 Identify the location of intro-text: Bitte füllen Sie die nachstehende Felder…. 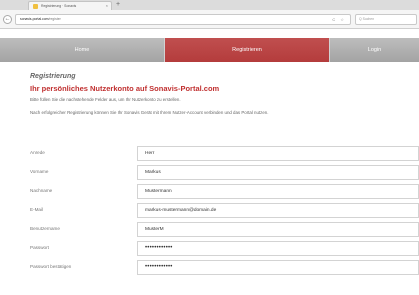
(105, 99).